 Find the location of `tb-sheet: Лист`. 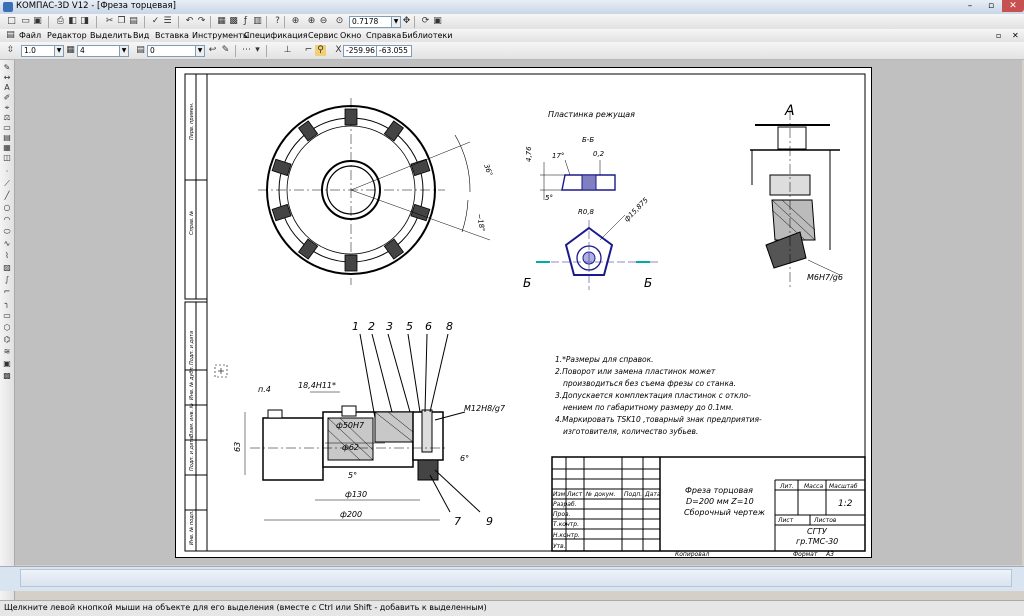

tb-sheet: Лист is located at coordinates (785, 520).